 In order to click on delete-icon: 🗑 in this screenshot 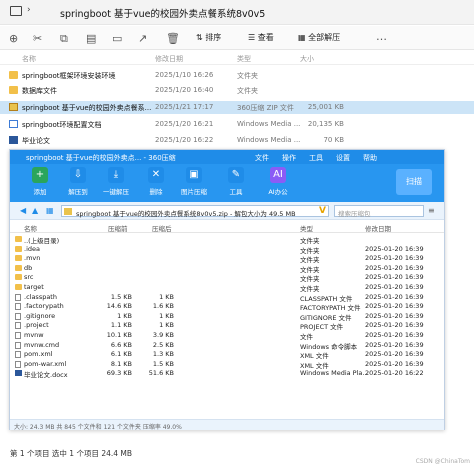, I will do `click(173, 38)`.